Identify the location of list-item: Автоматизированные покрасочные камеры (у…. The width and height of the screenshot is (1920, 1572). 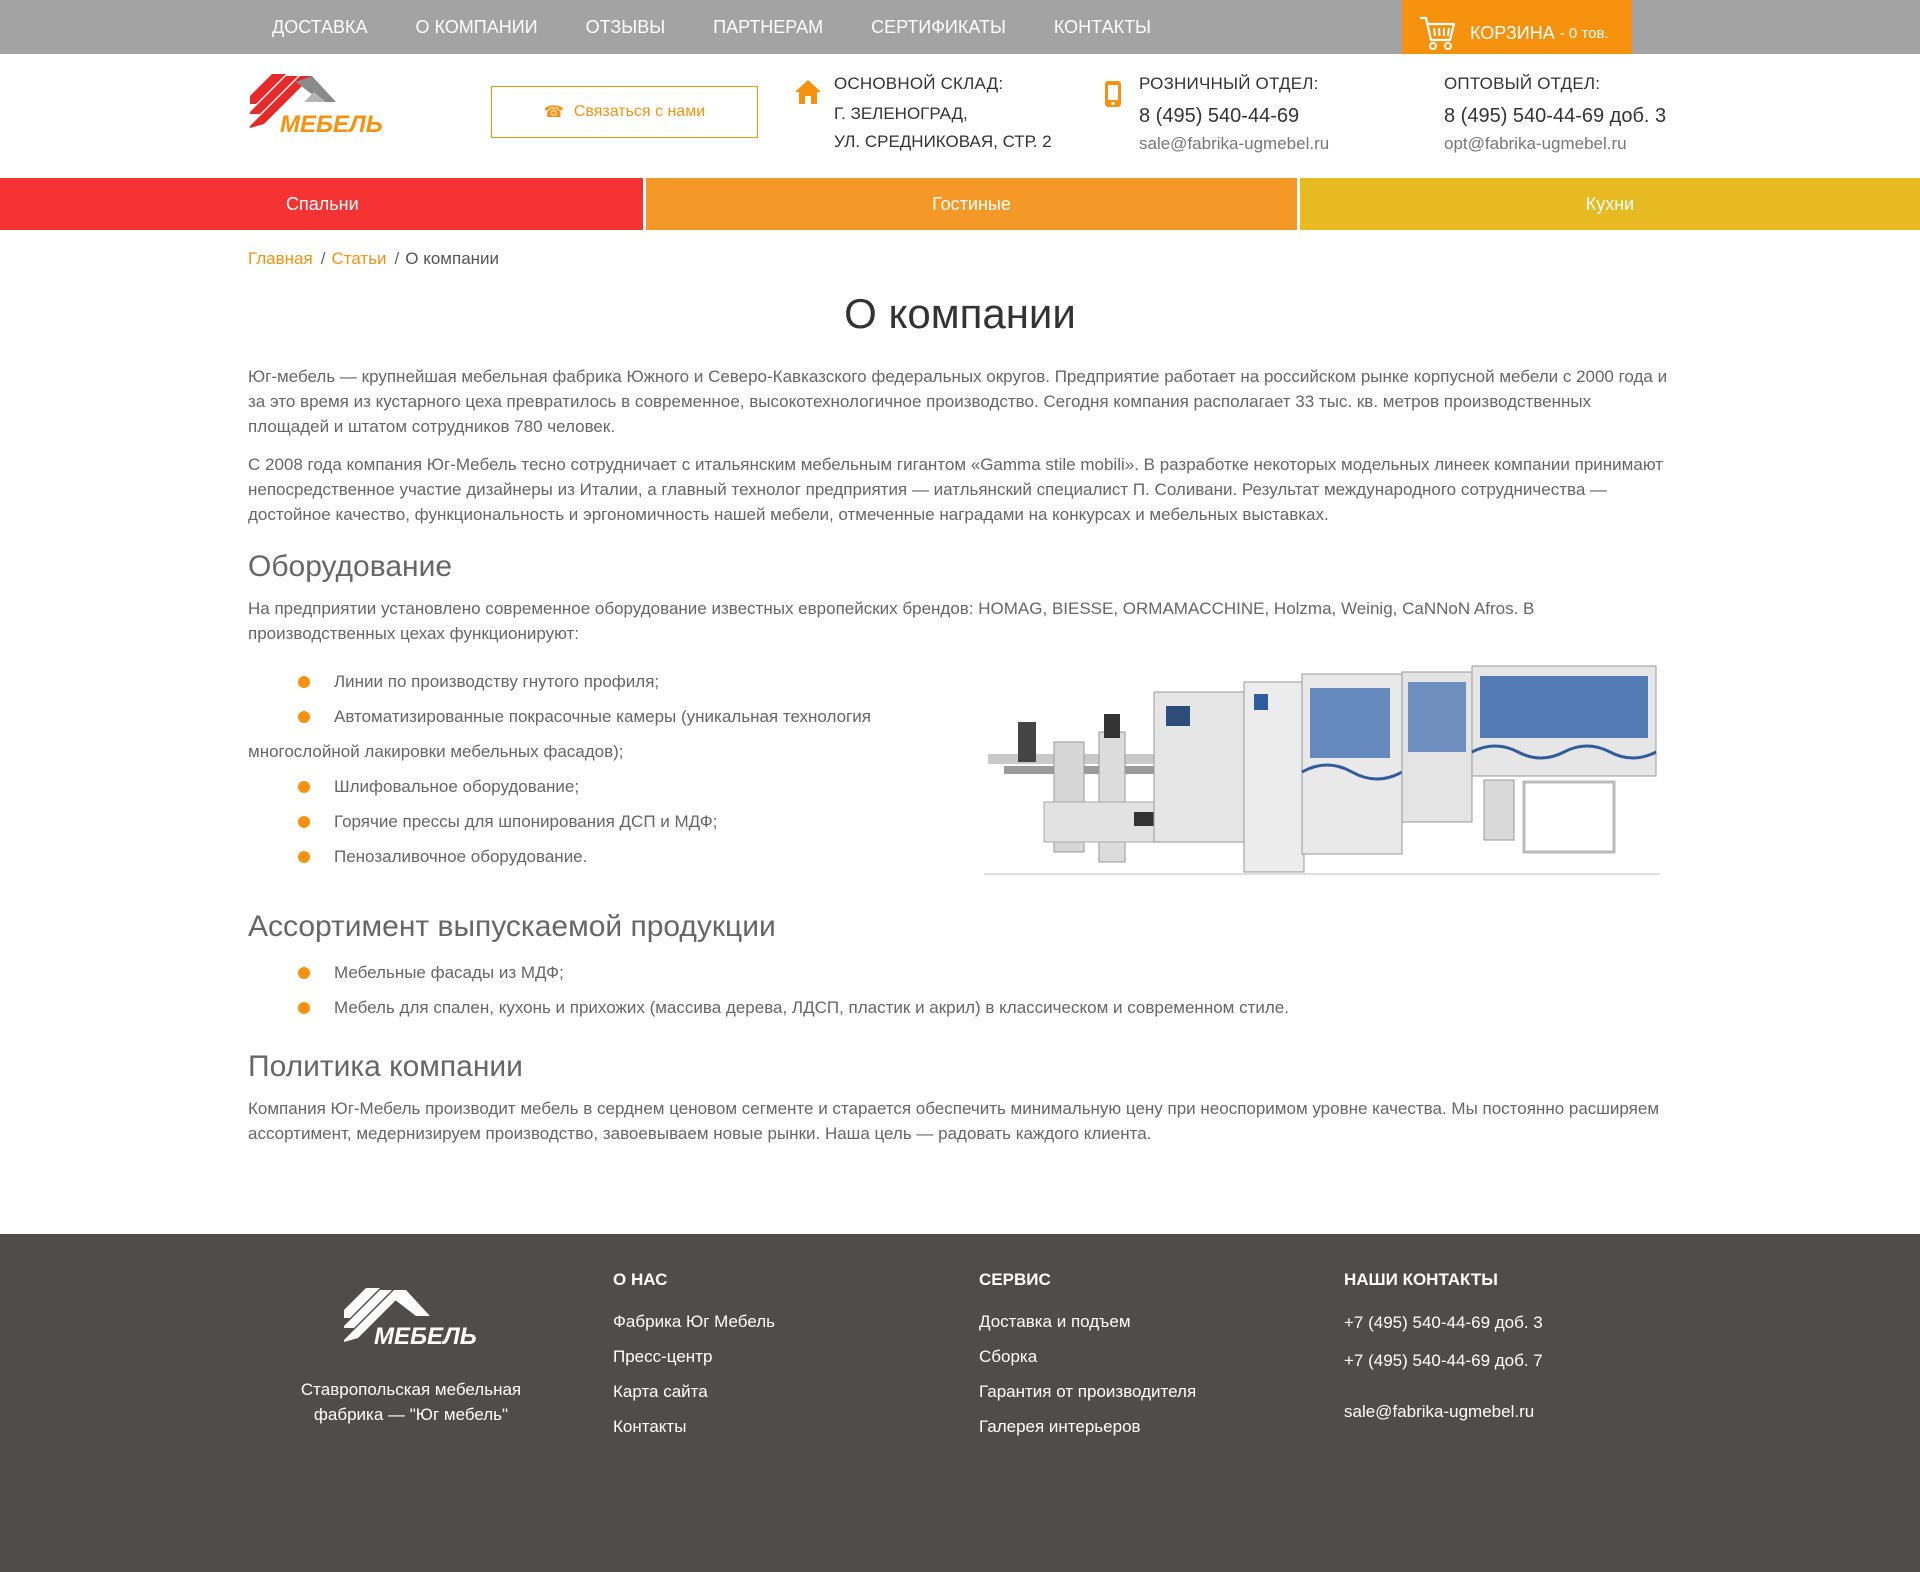
(559, 734).